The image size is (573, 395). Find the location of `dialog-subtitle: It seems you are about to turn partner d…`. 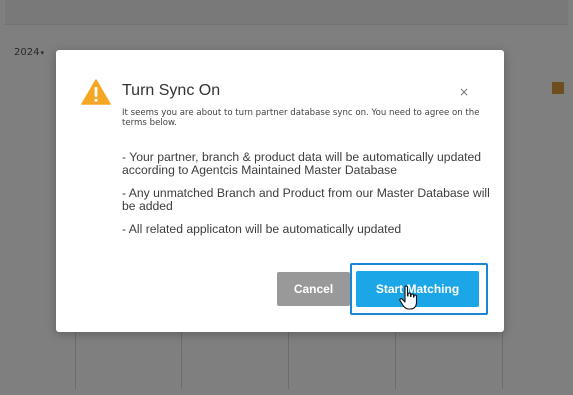

dialog-subtitle: It seems you are about to turn partner d… is located at coordinates (301, 118).